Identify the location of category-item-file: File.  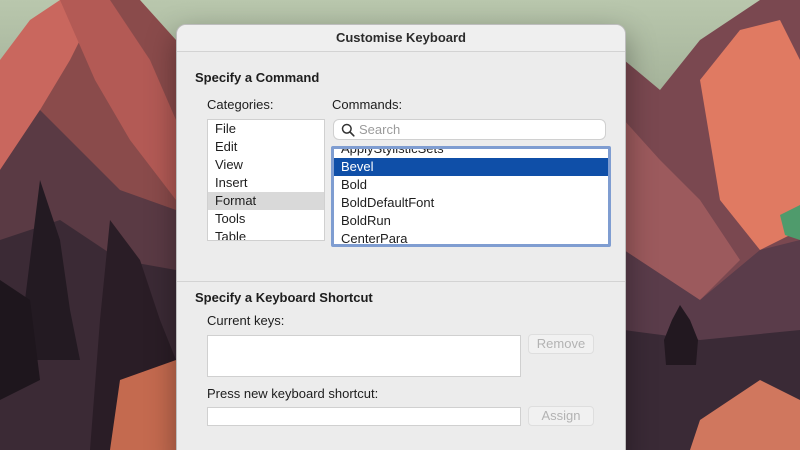
(266, 129).